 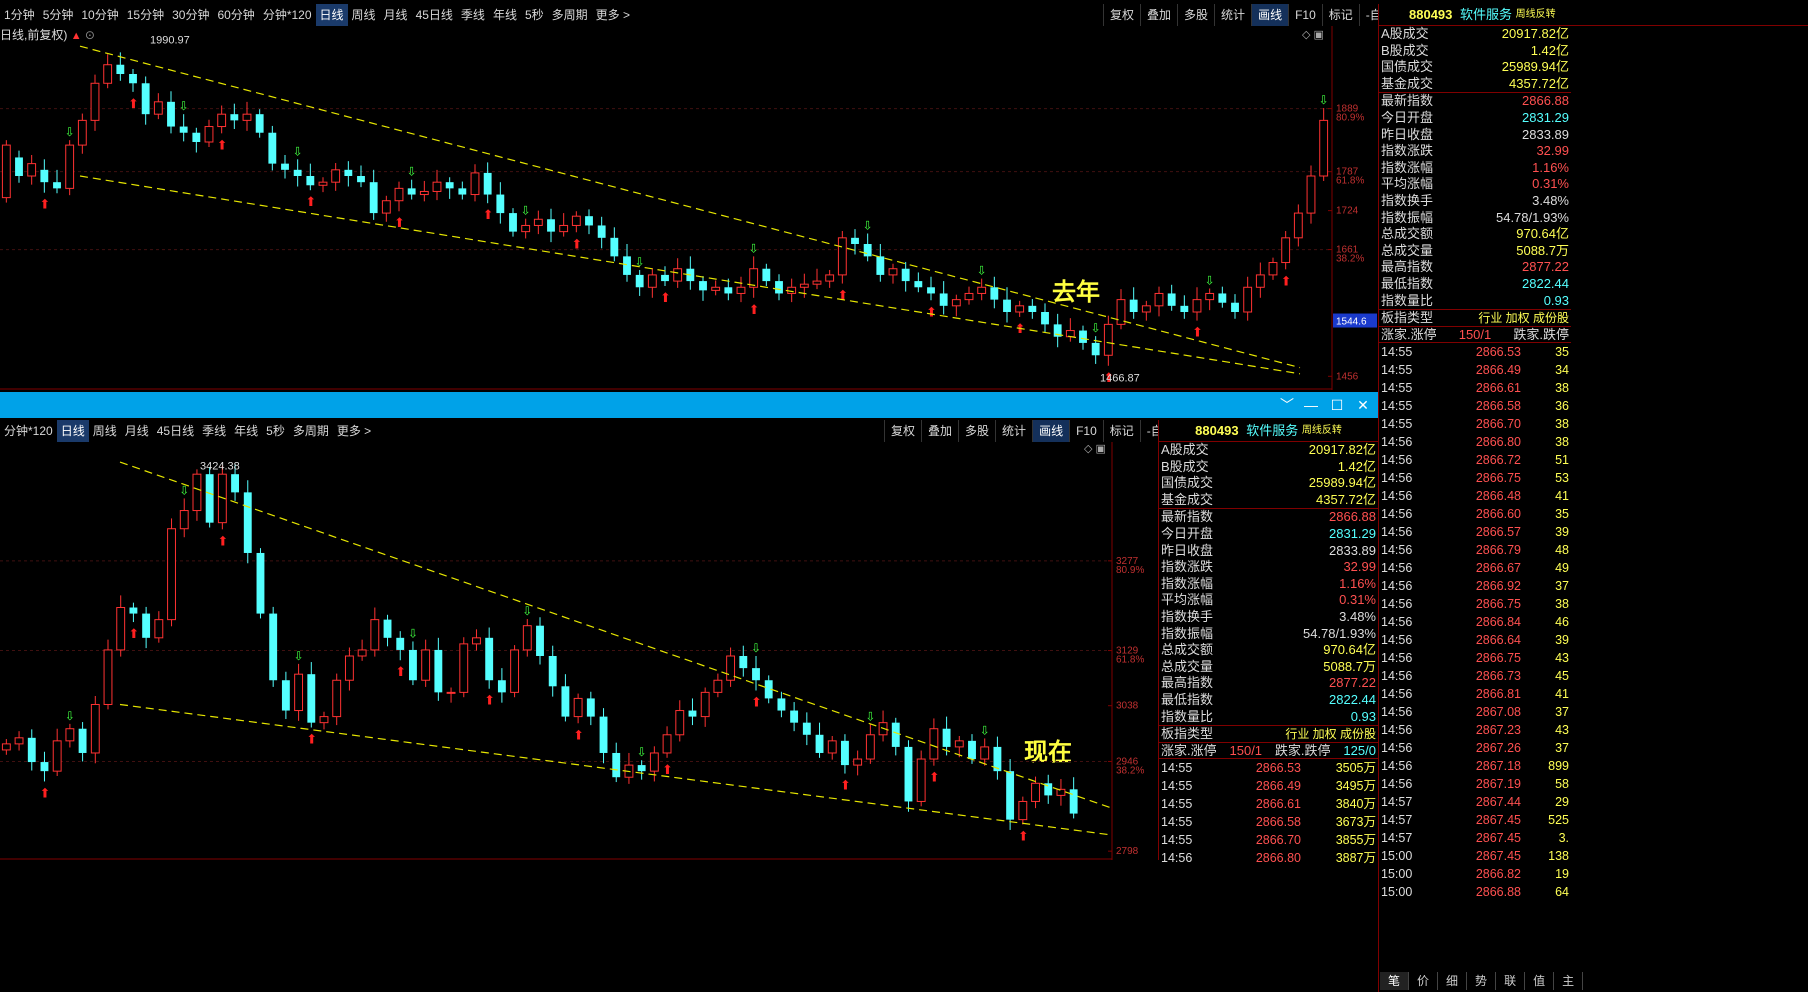 I want to click on bottom-period-8: 多周期, so click(x=311, y=431).